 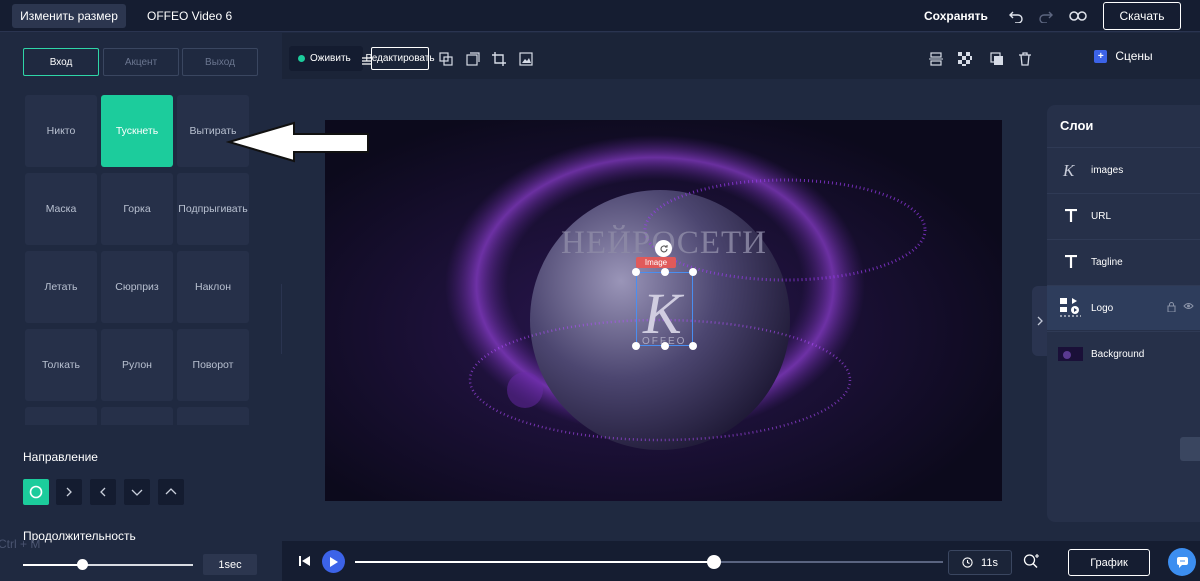 What do you see at coordinates (137, 287) in the screenshot?
I see `anim-surprise: Сюрприз` at bounding box center [137, 287].